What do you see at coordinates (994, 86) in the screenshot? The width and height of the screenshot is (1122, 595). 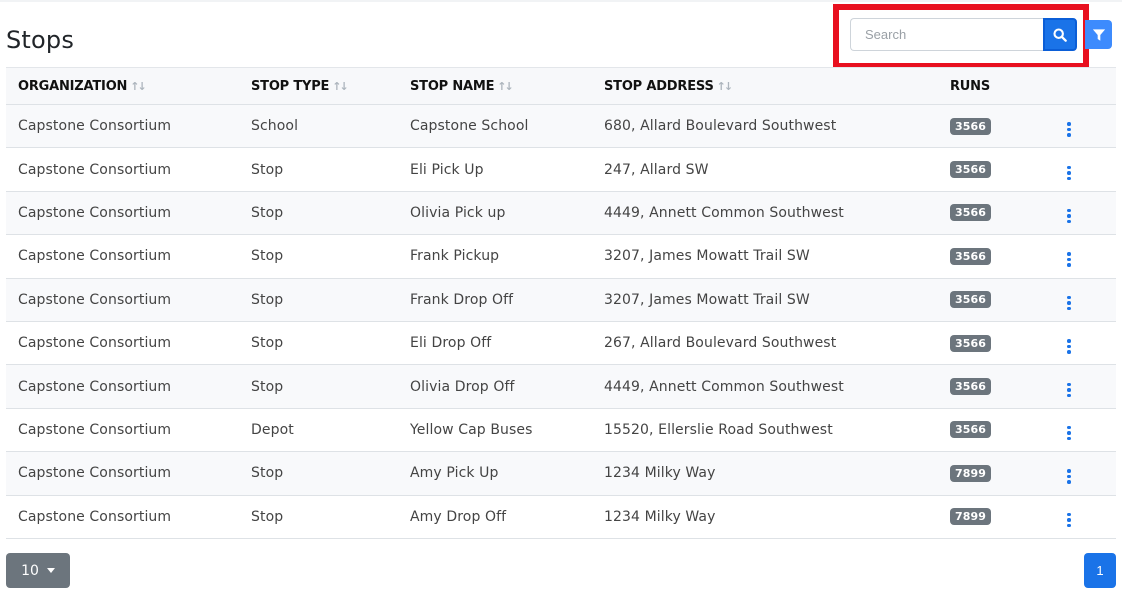 I see `header-runs: RUNS` at bounding box center [994, 86].